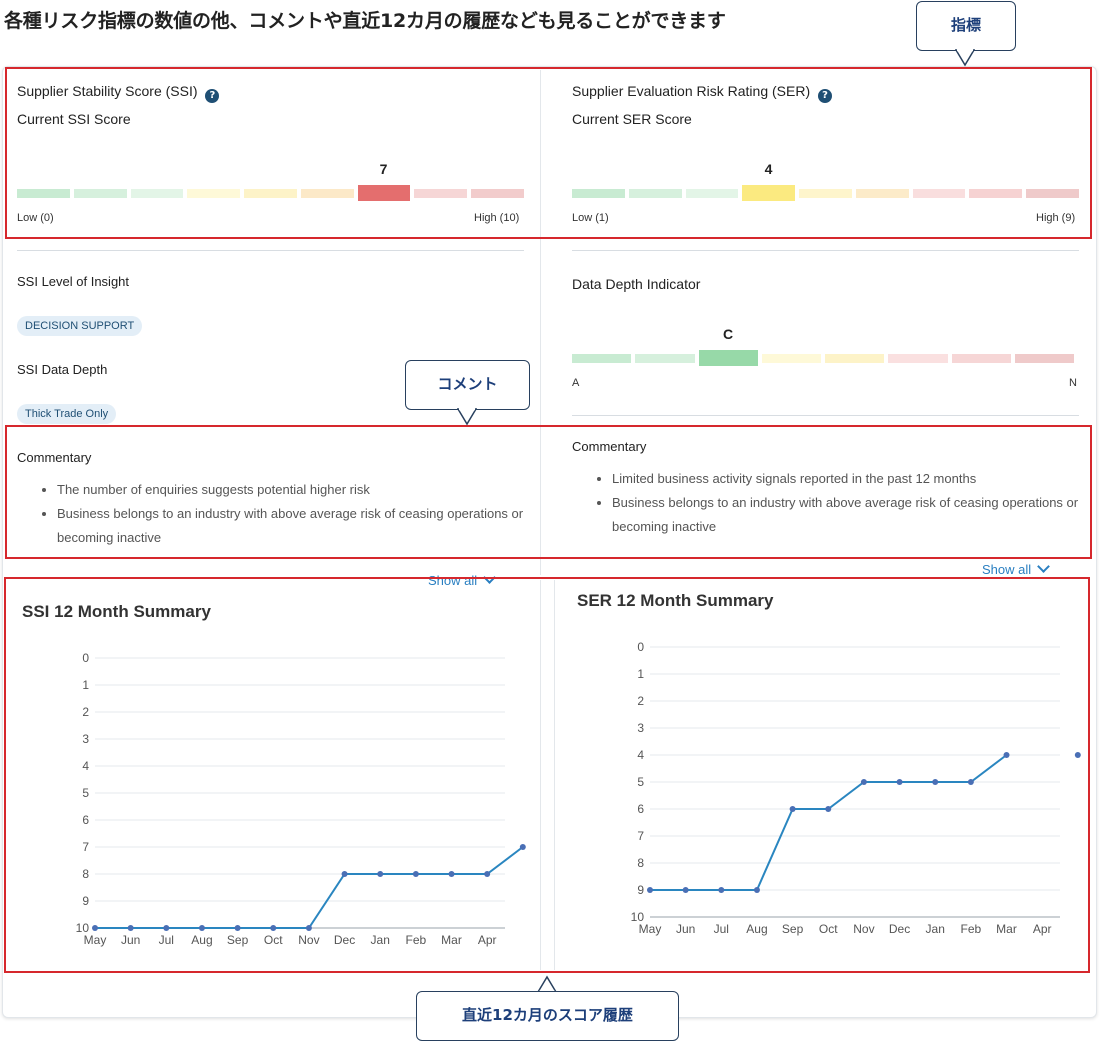  Describe the element at coordinates (823, 358) in the screenshot. I see `ser-depth-bar` at that location.